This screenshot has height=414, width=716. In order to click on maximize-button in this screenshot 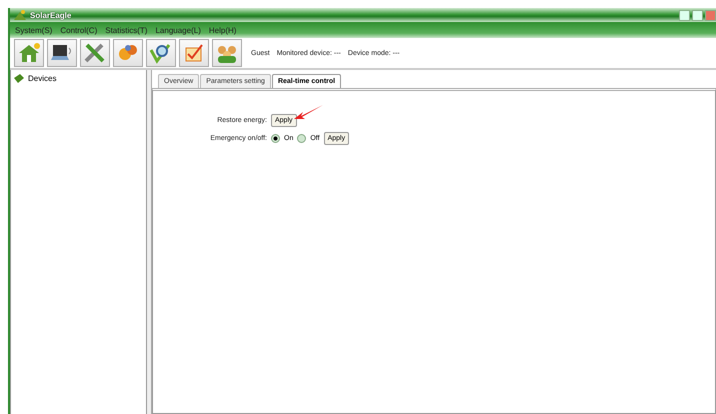, I will do `click(697, 15)`.